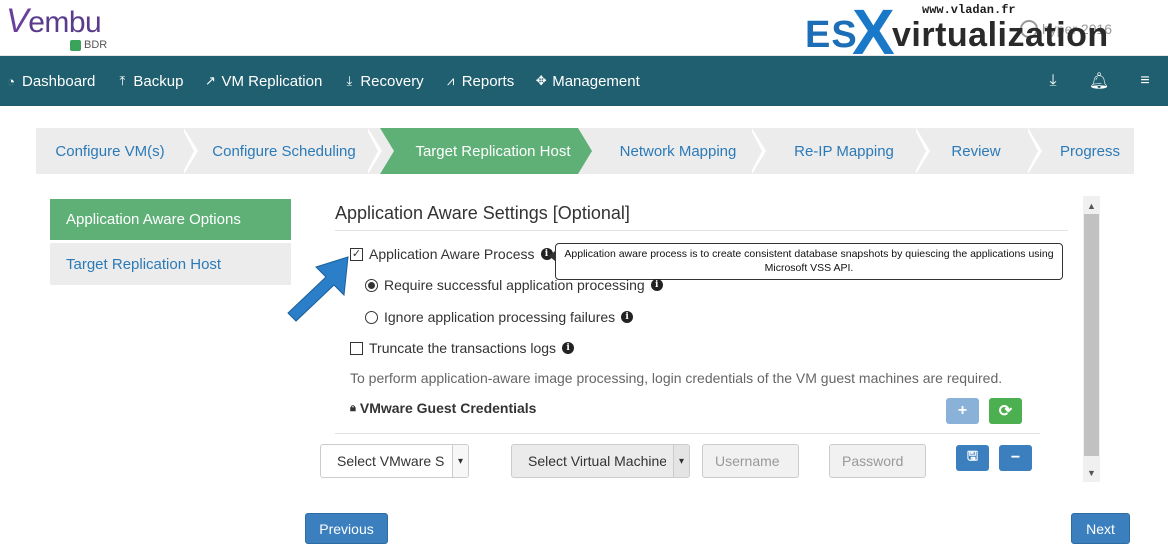 The height and width of the screenshot is (560, 1168). What do you see at coordinates (451, 80) in the screenshot?
I see `chart-icon: ⩘` at bounding box center [451, 80].